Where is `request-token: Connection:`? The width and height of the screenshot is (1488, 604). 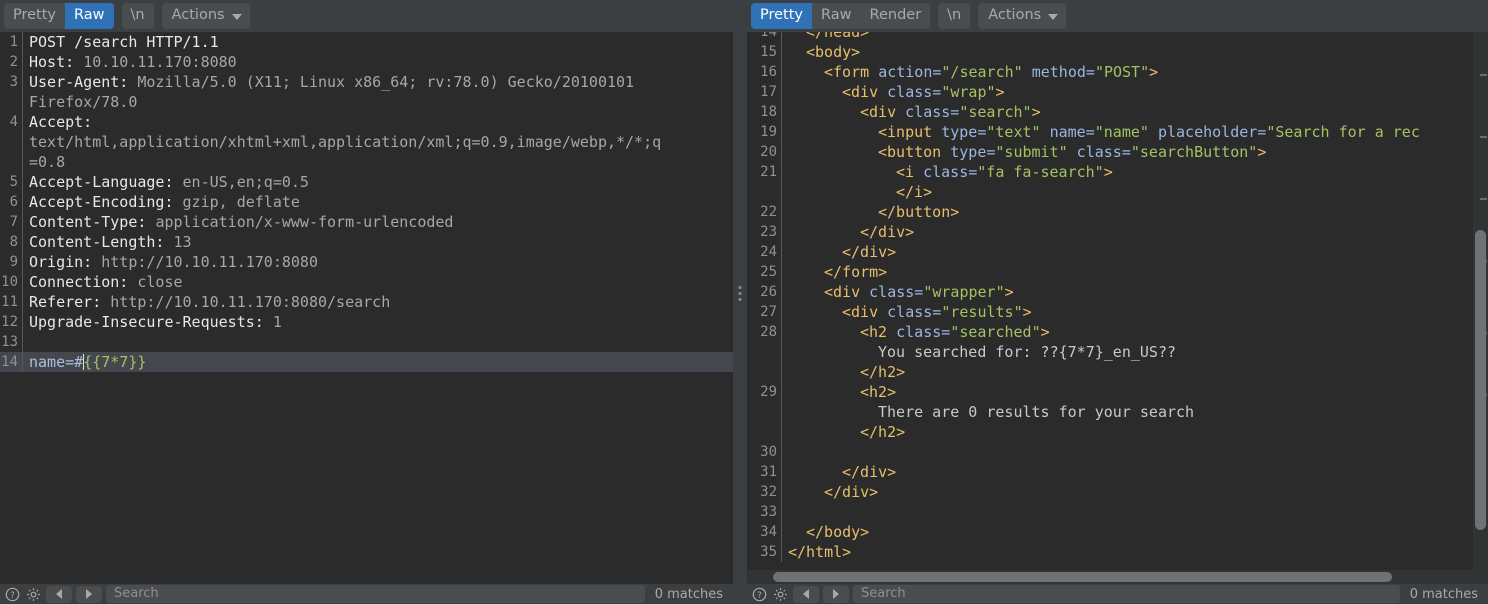
request-token: Connection: is located at coordinates (83, 282).